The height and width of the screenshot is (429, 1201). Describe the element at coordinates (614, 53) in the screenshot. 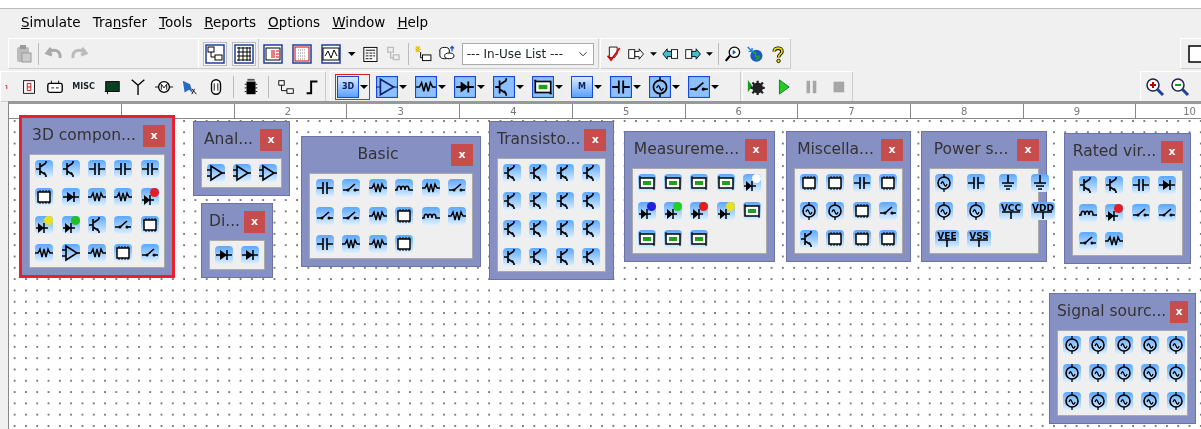

I see `check-icon` at that location.